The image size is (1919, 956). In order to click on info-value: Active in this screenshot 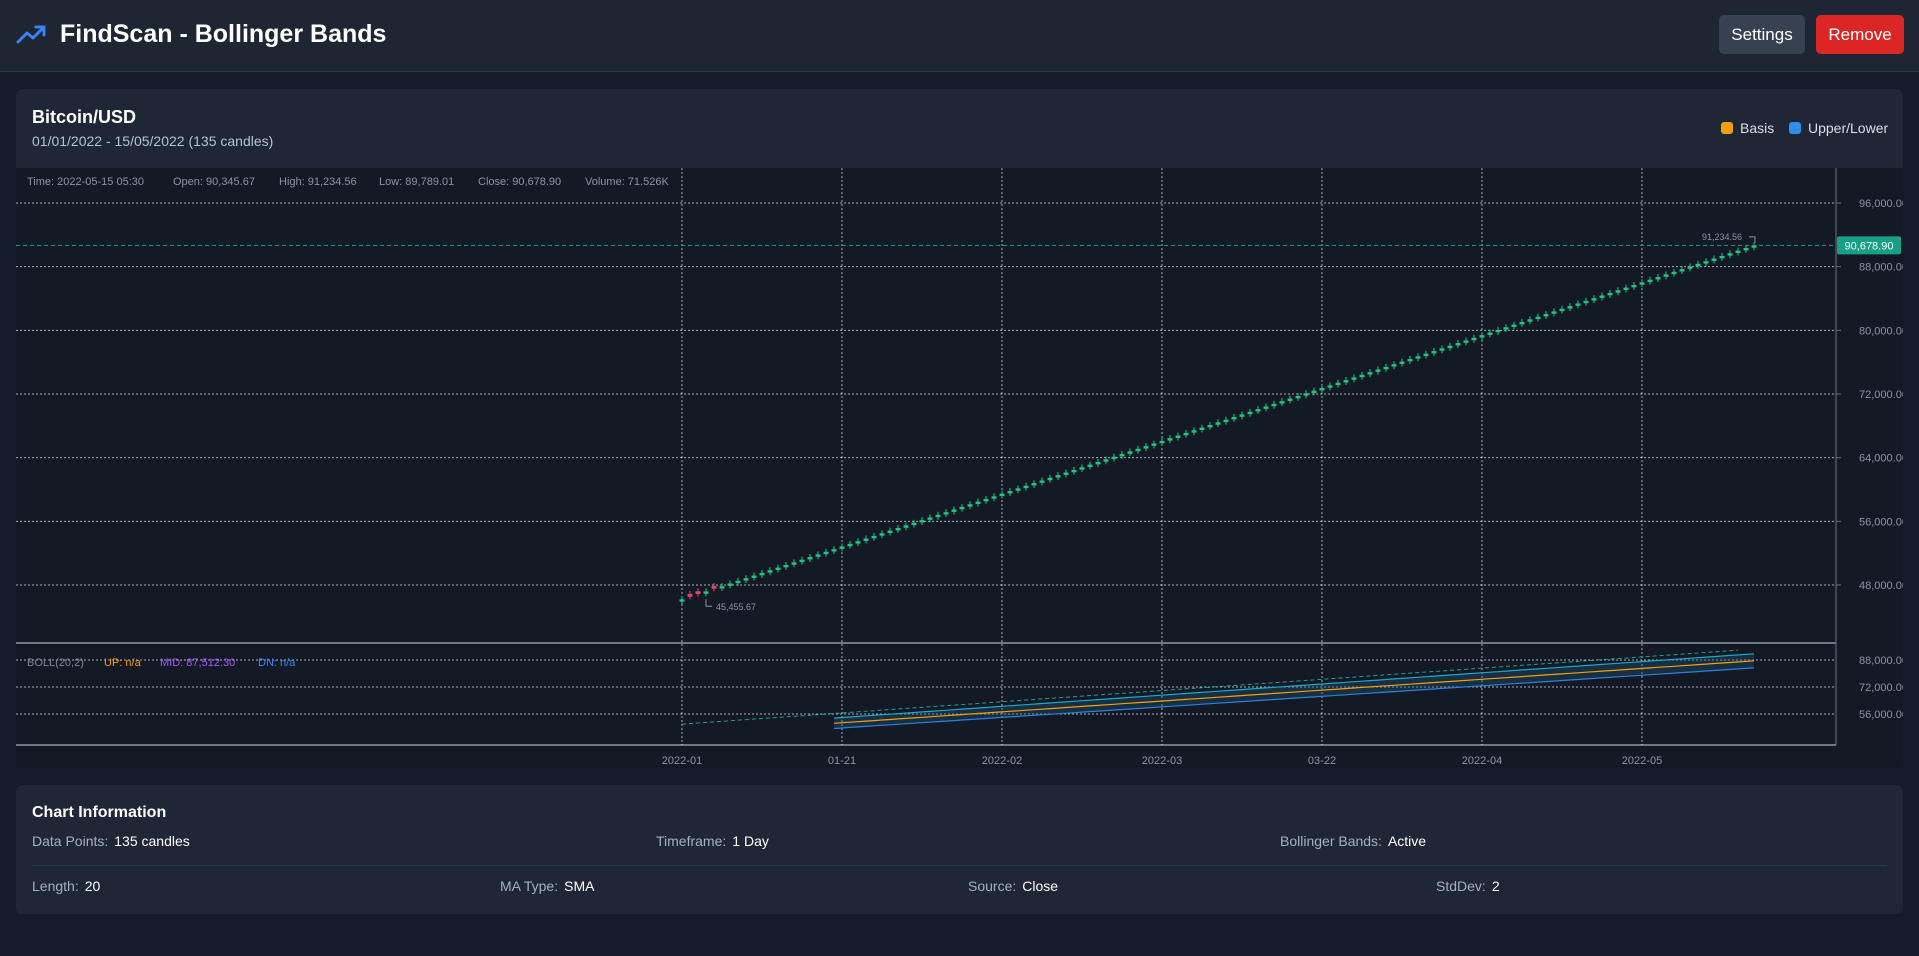, I will do `click(1407, 841)`.